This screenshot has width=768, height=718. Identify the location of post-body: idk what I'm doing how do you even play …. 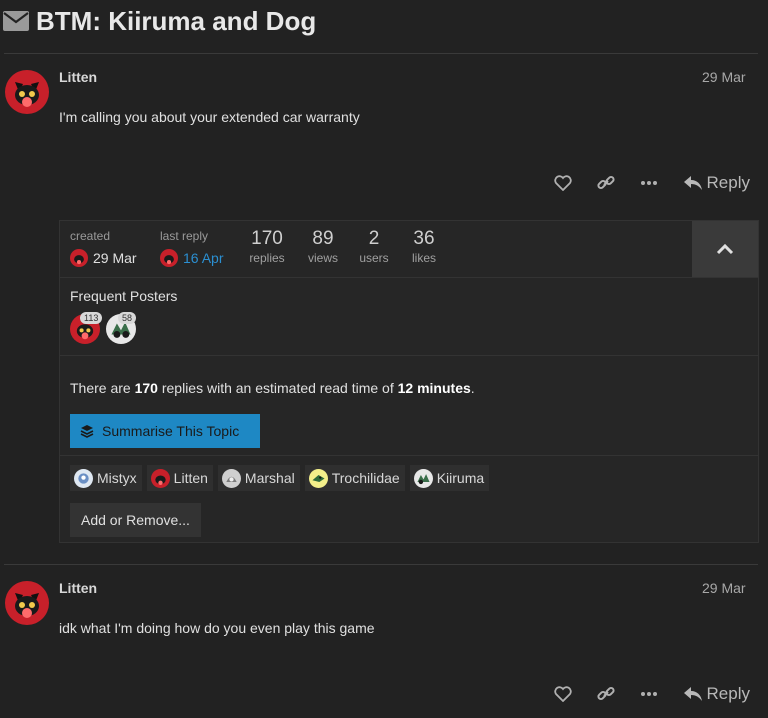
(217, 628).